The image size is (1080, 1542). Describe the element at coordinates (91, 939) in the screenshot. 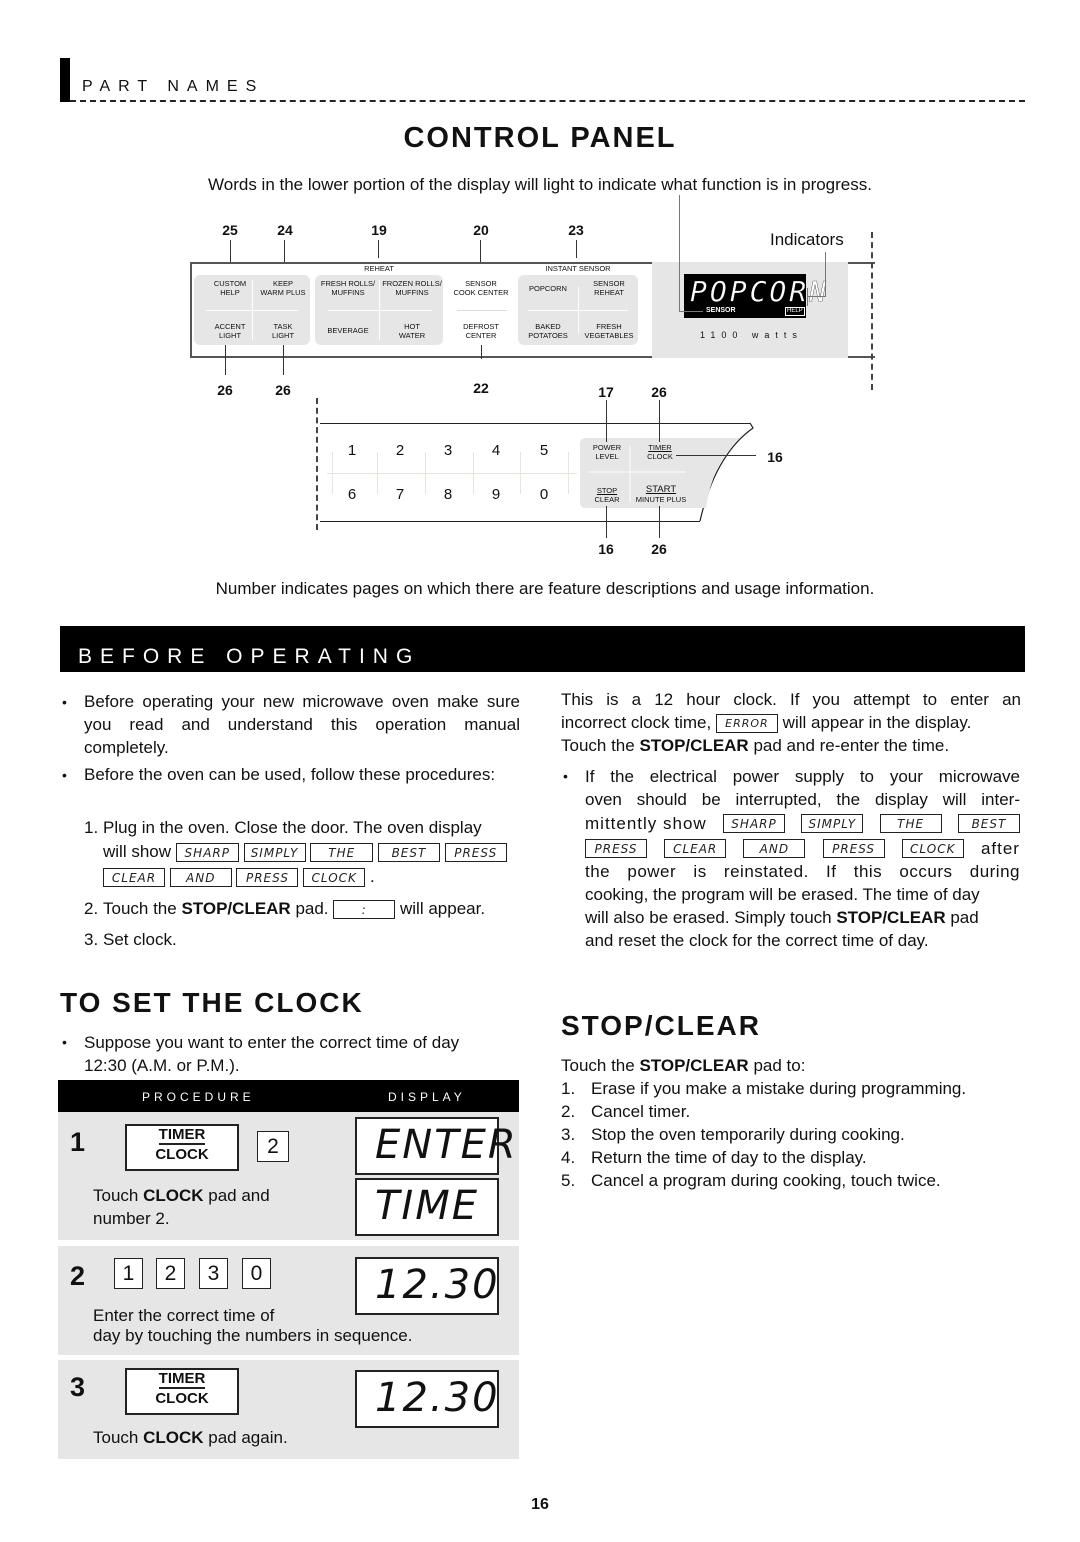

I see `step-number: 3.` at that location.